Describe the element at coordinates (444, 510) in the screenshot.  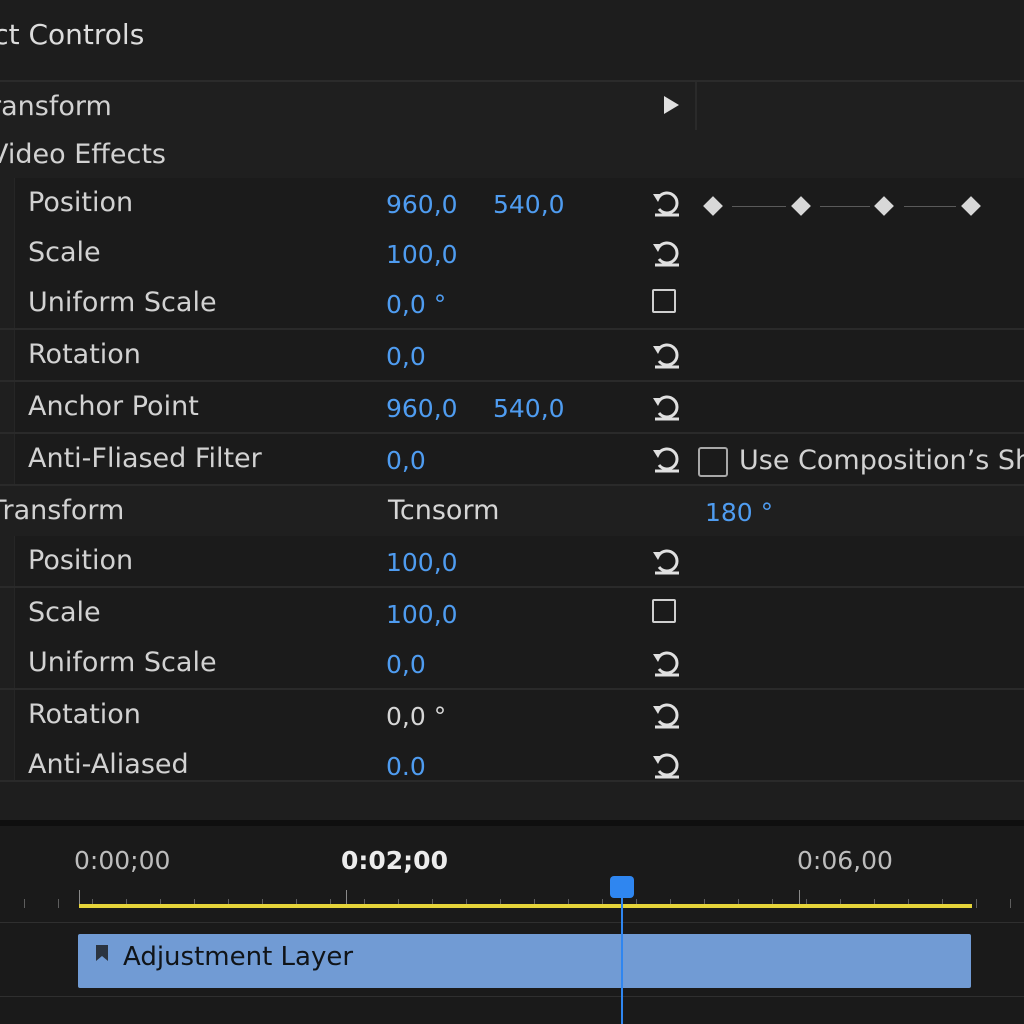
I see `section-mid-text: Tcnsorm` at that location.